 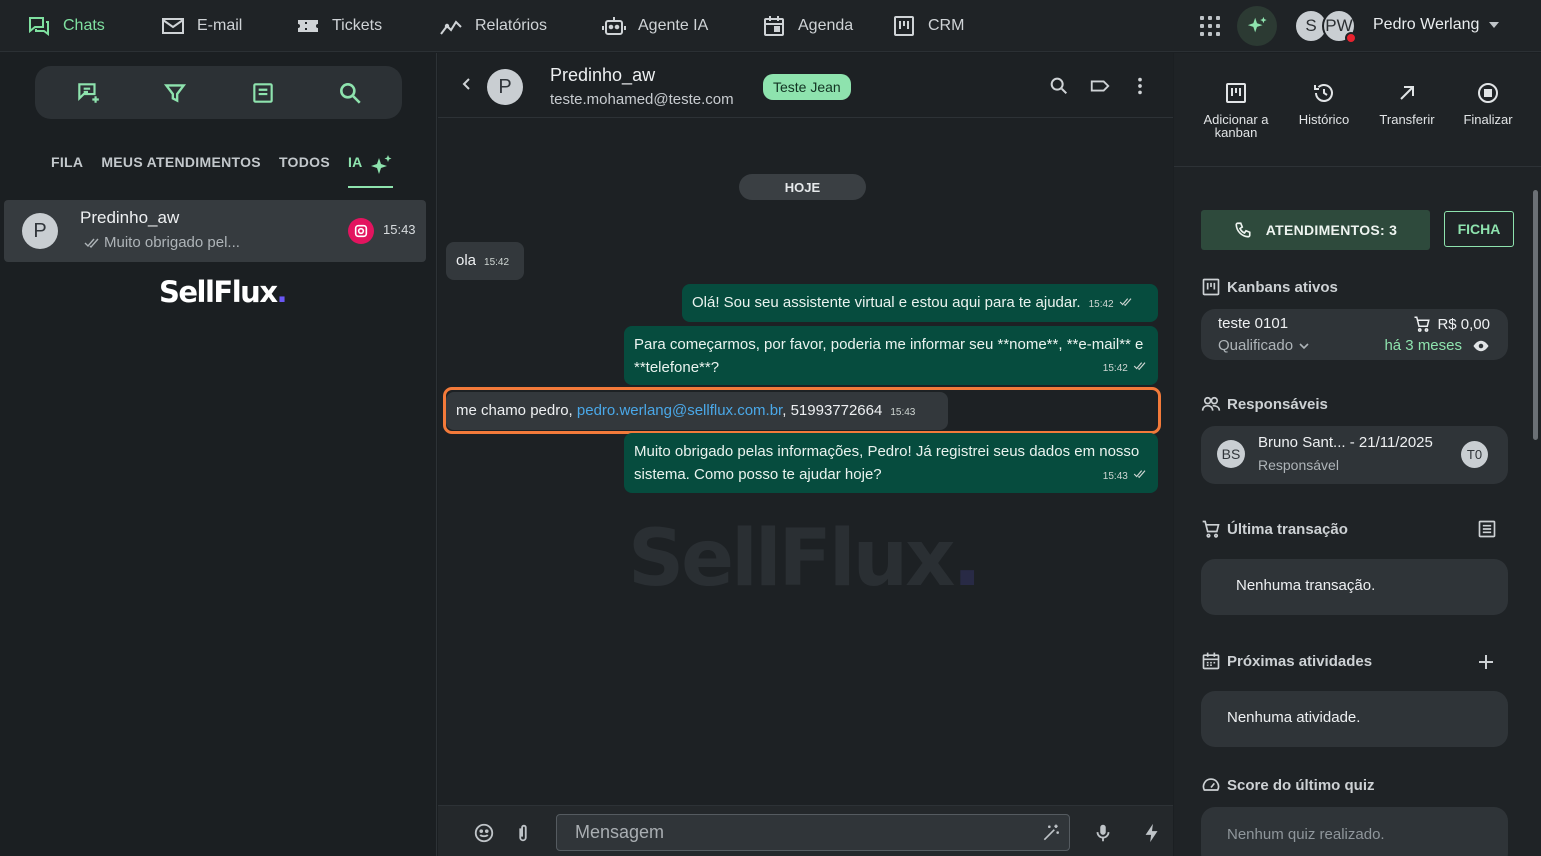 What do you see at coordinates (1263, 345) in the screenshot?
I see `kanban-status-select: Qualificado` at bounding box center [1263, 345].